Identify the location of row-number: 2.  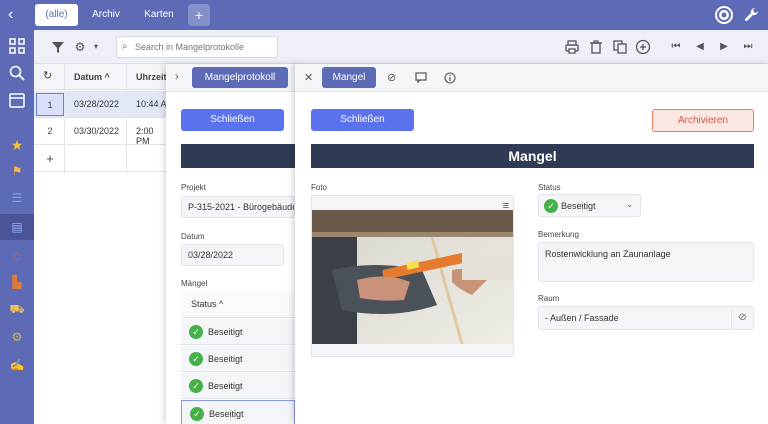
(50, 131).